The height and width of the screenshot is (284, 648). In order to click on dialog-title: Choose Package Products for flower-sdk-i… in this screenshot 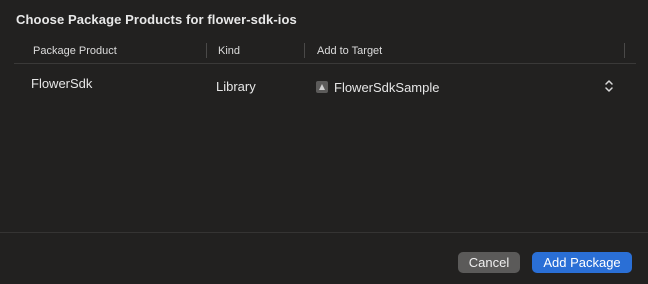, I will do `click(156, 19)`.